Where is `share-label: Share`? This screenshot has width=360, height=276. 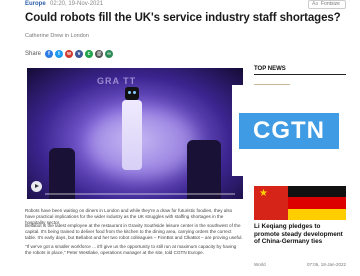
share-label: Share is located at coordinates (33, 53).